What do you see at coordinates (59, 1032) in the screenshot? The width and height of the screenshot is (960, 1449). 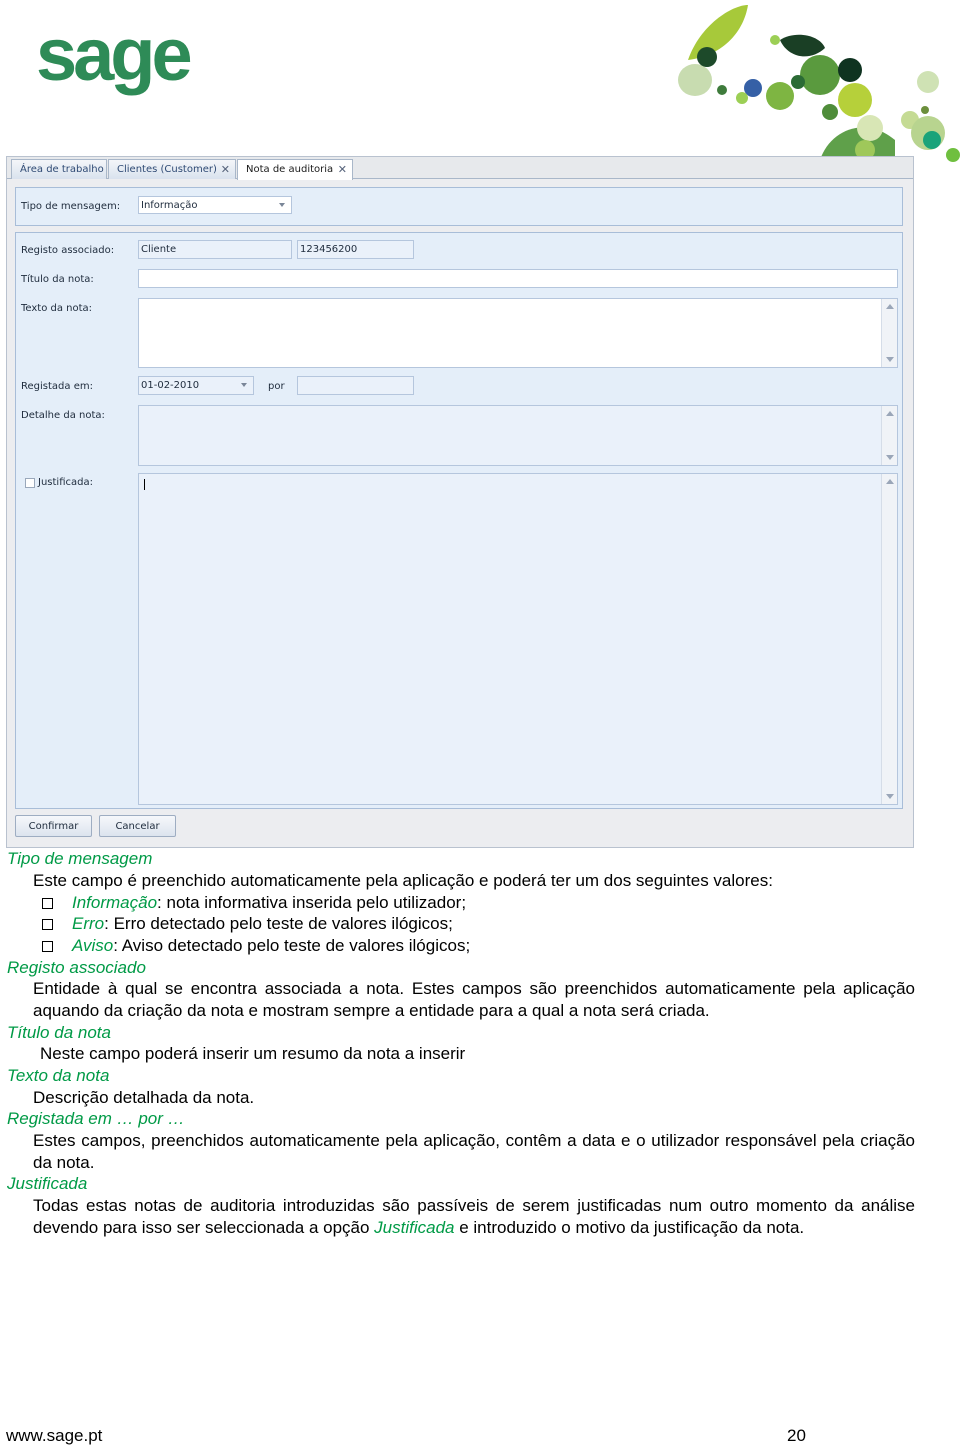 I see `section-heading-titulo-nota: Título da nota` at bounding box center [59, 1032].